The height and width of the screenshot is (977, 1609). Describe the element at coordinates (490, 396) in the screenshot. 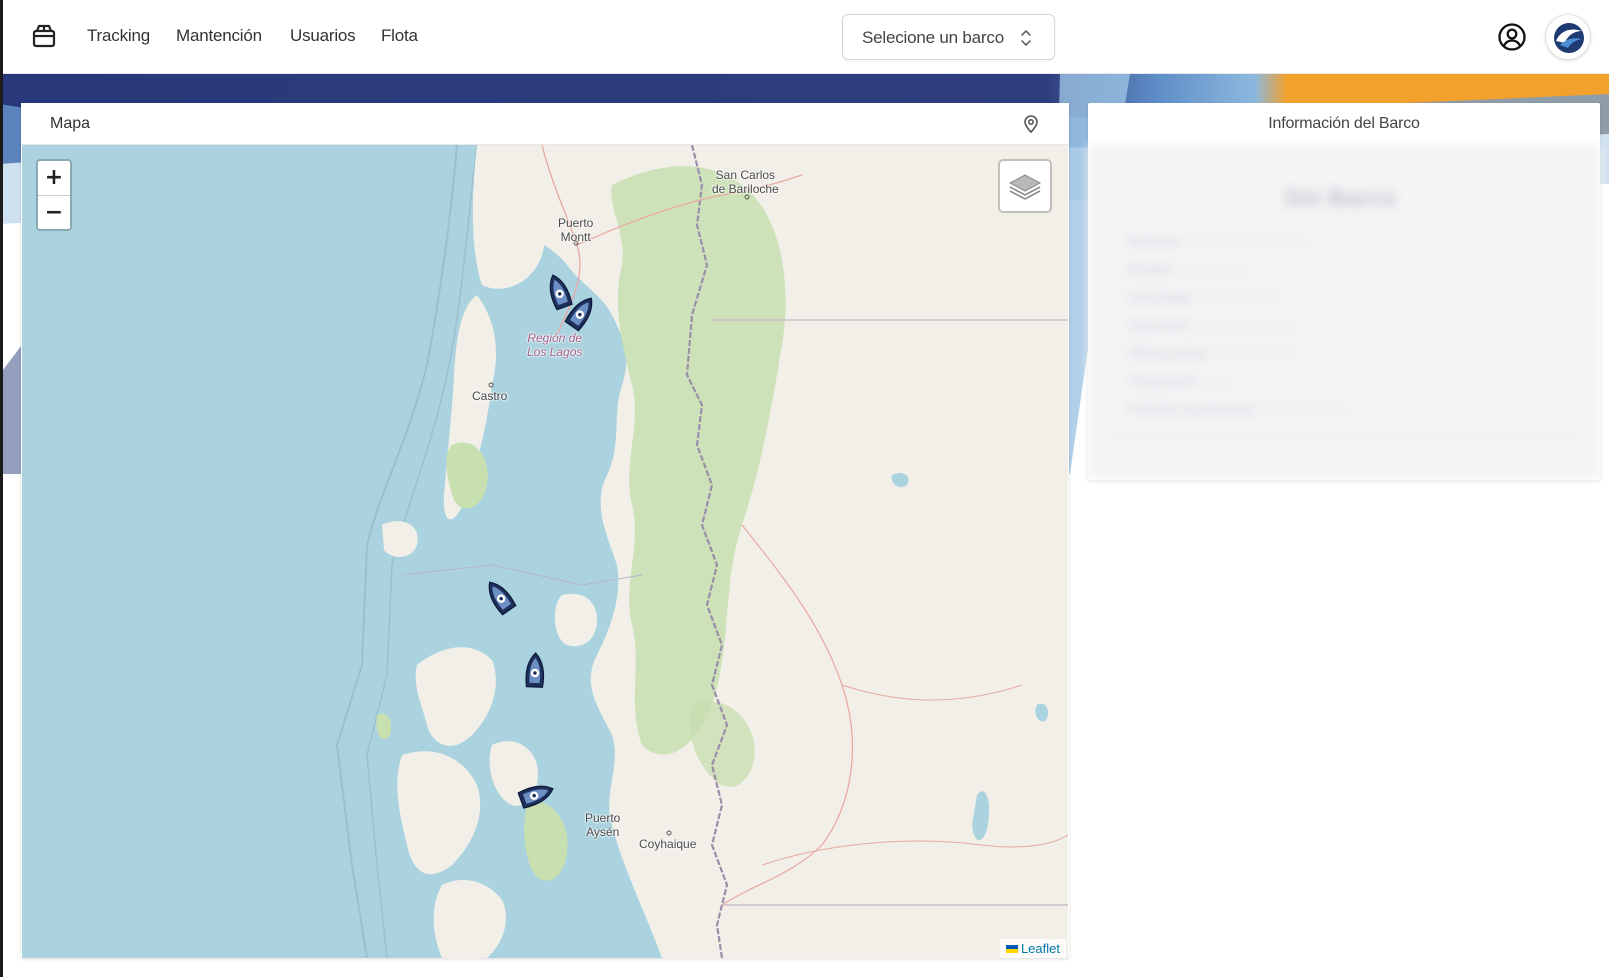

I see `place-label-castro: Castro` at that location.